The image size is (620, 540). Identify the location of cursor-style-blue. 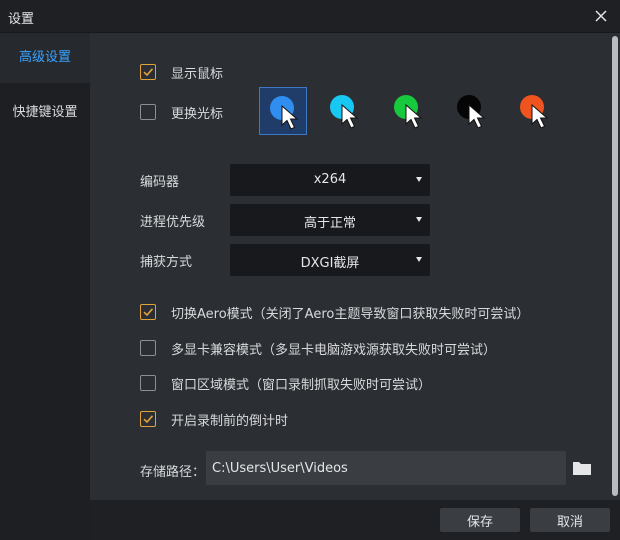
(283, 111).